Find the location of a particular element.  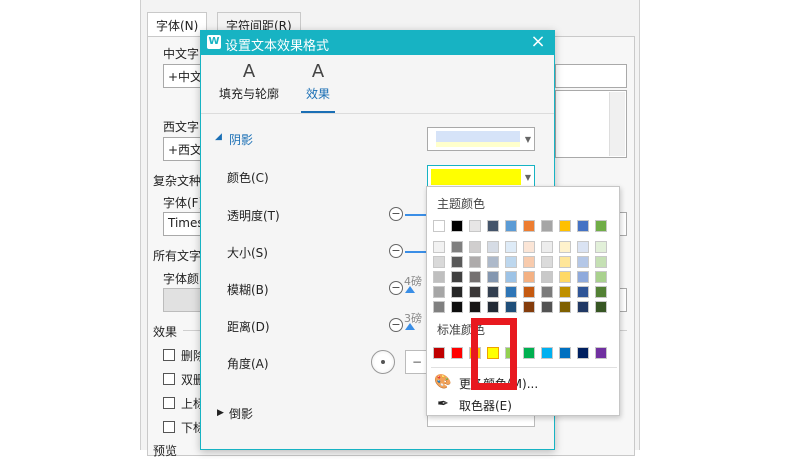

eyedropper-item: ✒ 取色器(E) is located at coordinates (524, 404).